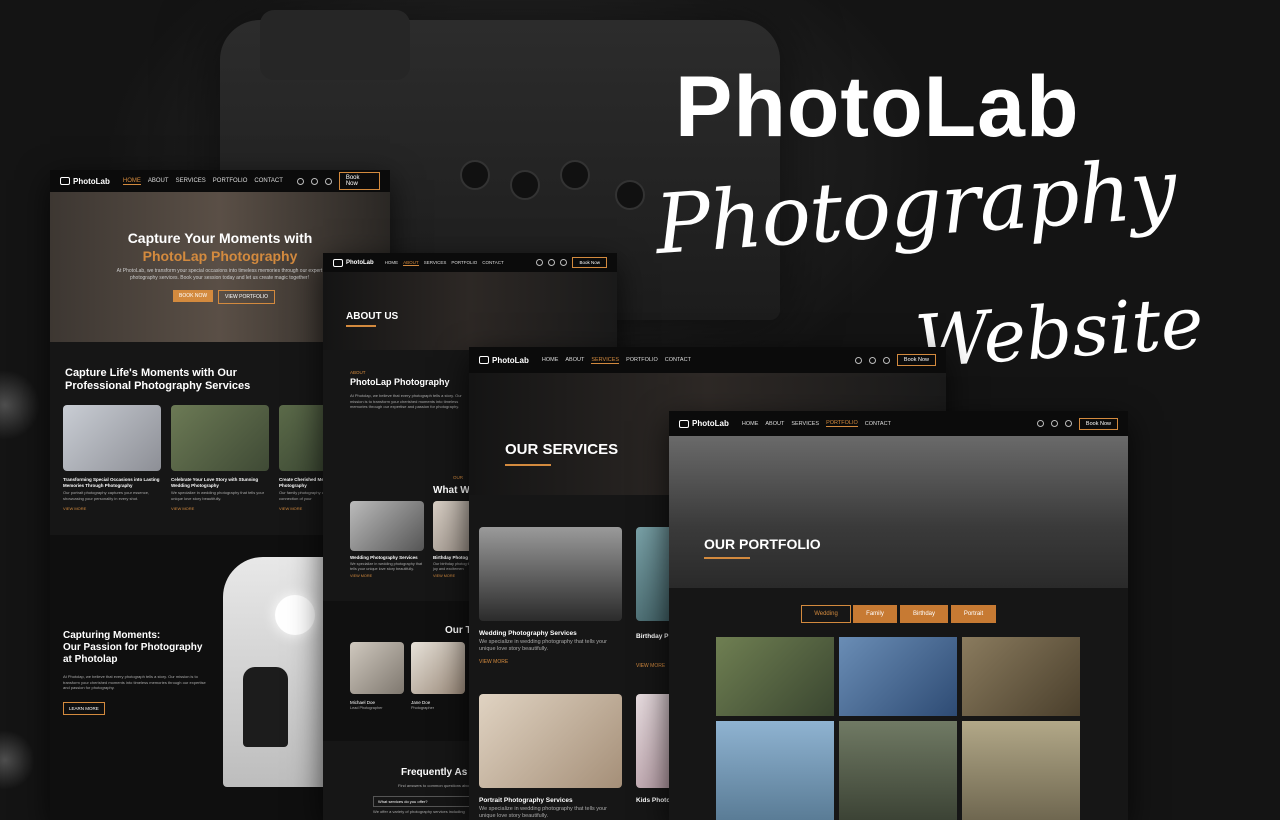 This screenshot has height=820, width=1280. I want to click on what-heading: What W, so click(451, 490).